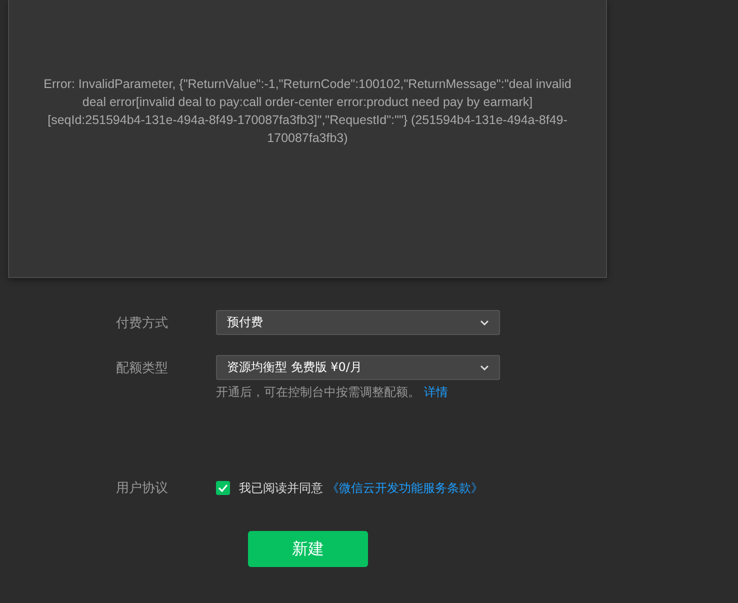 This screenshot has width=738, height=603. What do you see at coordinates (436, 392) in the screenshot?
I see `details-link: 详情` at bounding box center [436, 392].